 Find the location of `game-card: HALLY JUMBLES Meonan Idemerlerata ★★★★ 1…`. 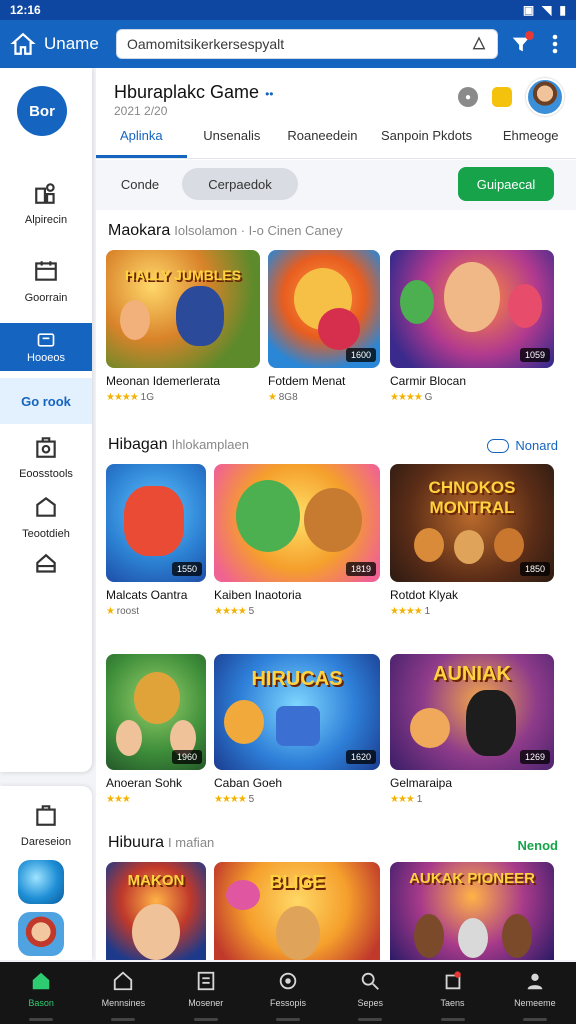

game-card: HALLY JUMBLES Meonan Idemerlerata ★★★★ 1… is located at coordinates (183, 326).